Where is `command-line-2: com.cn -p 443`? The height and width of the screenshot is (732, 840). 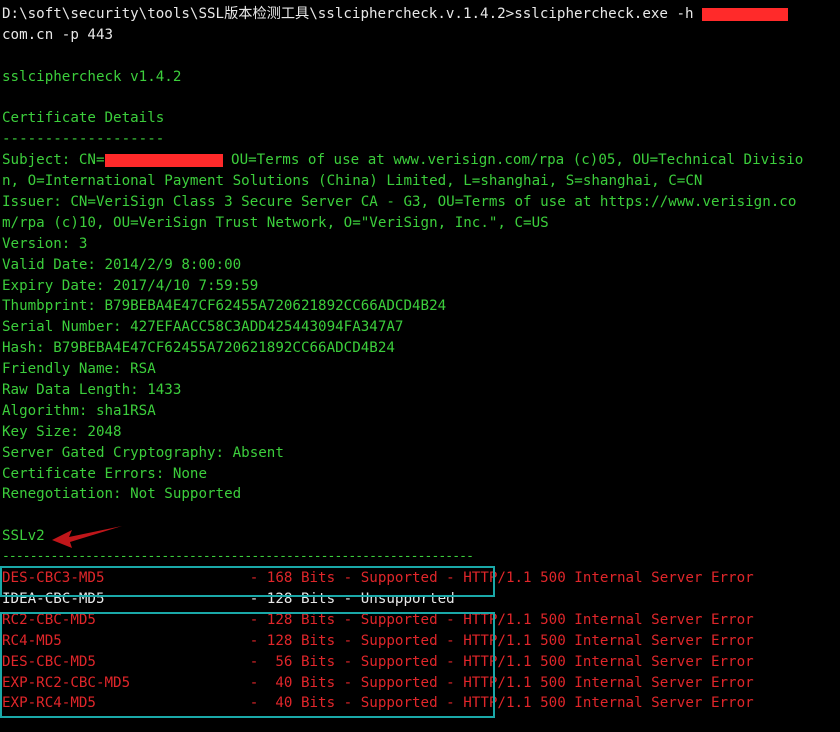 command-line-2: com.cn -p 443 is located at coordinates (58, 34).